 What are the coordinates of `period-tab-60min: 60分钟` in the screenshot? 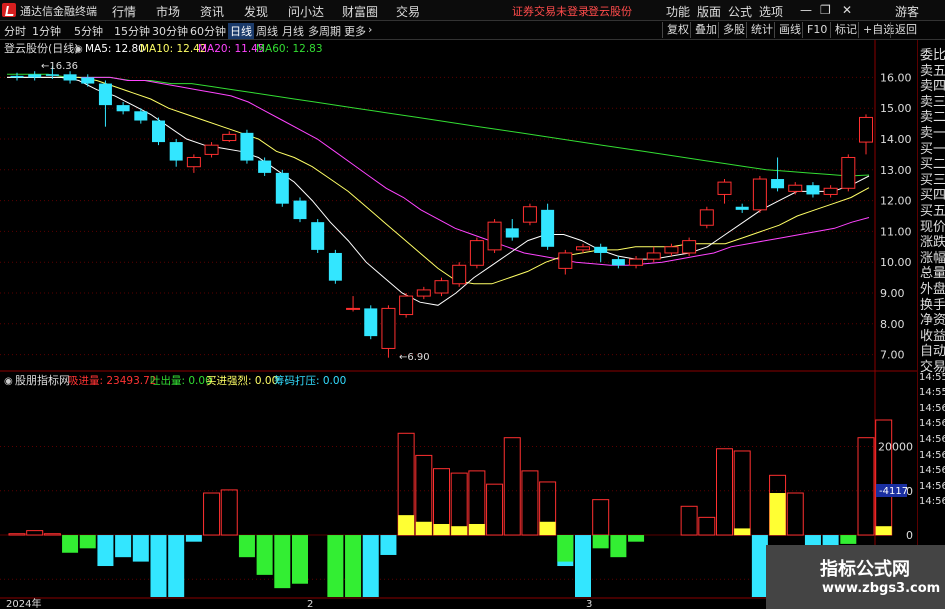 It's located at (208, 31).